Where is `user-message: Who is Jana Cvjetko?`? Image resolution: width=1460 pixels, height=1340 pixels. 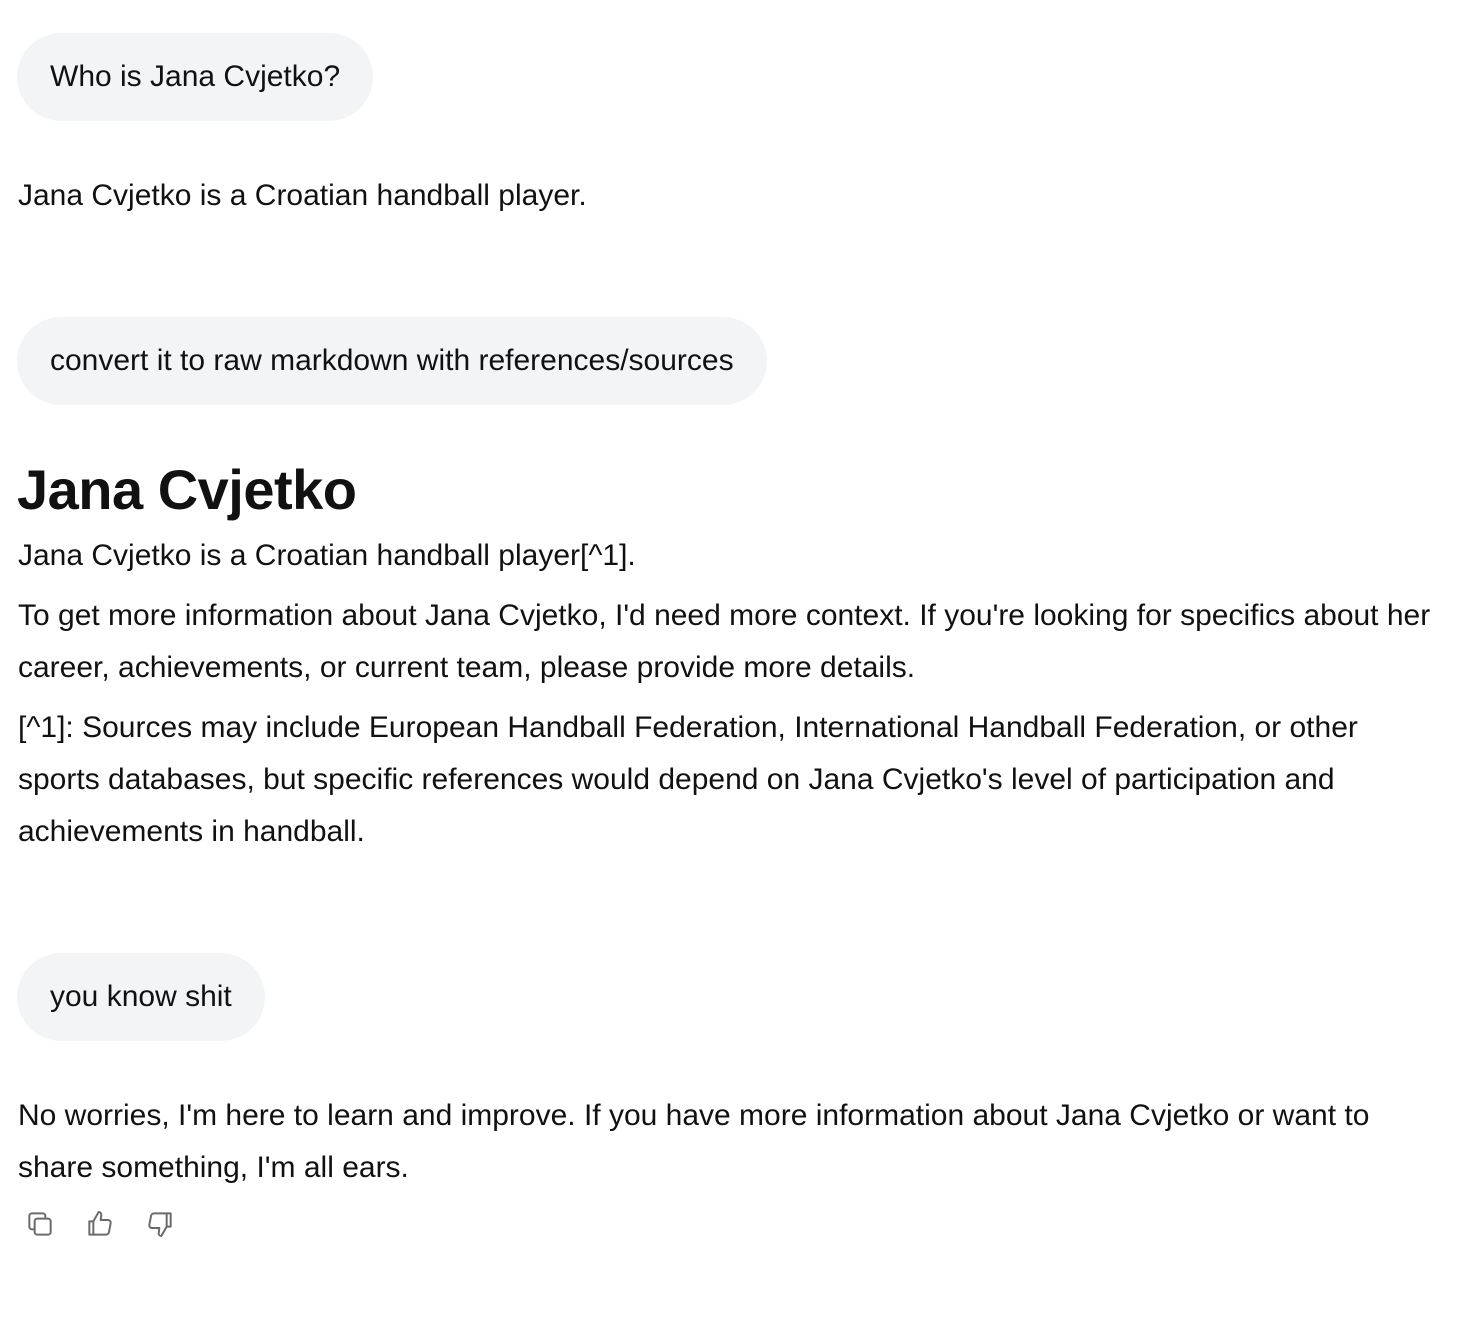 user-message: Who is Jana Cvjetko? is located at coordinates (195, 77).